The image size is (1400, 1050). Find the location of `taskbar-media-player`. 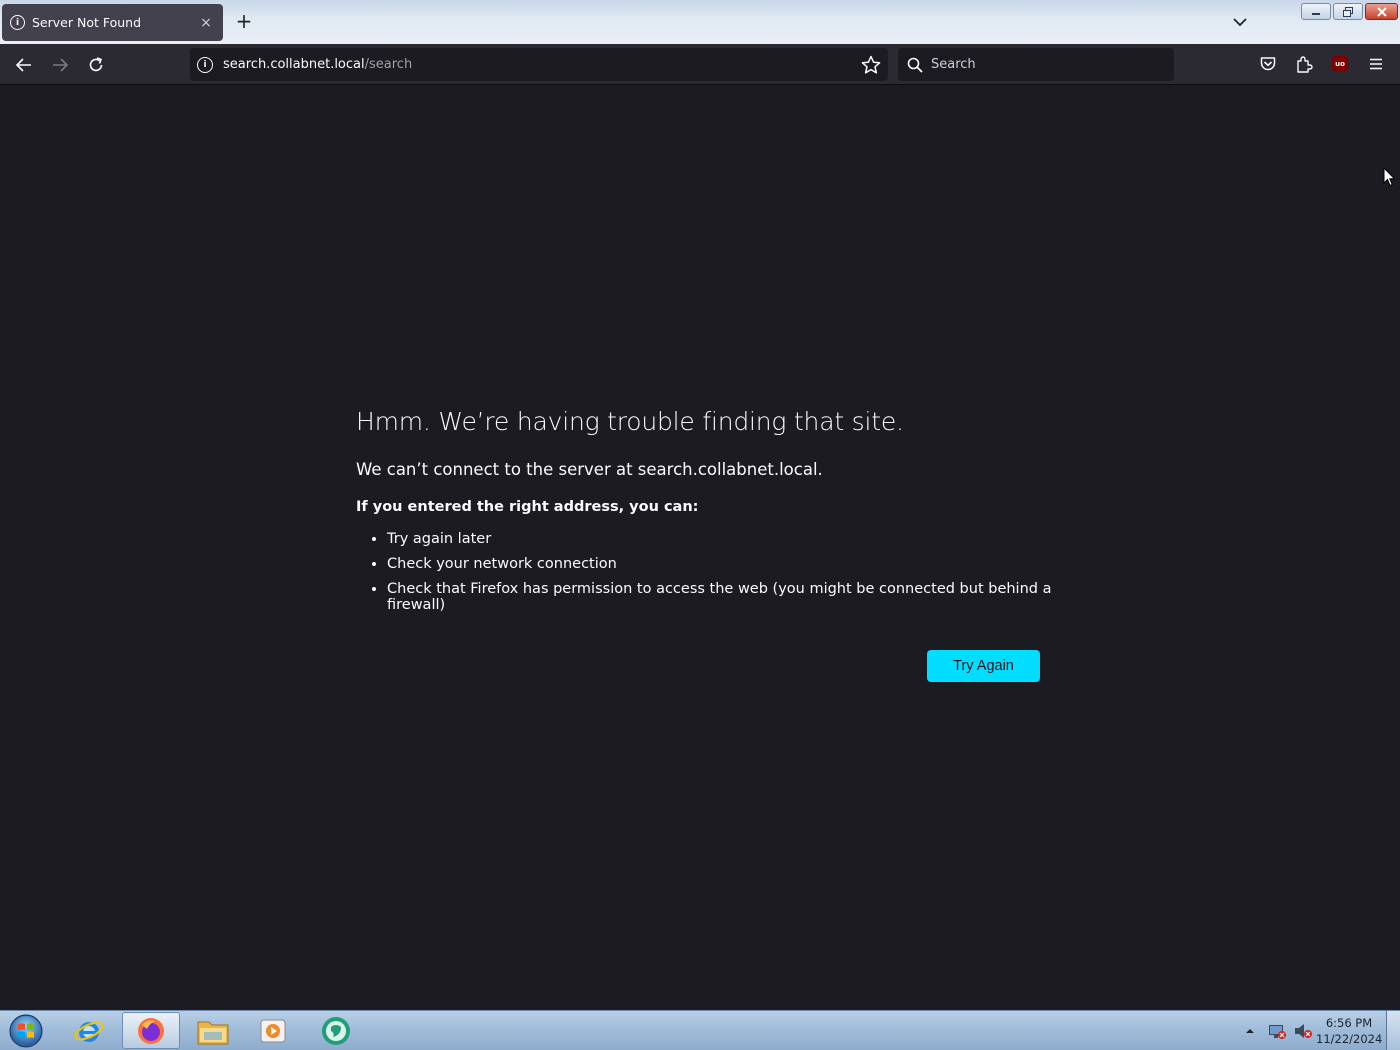

taskbar-media-player is located at coordinates (273, 1030).